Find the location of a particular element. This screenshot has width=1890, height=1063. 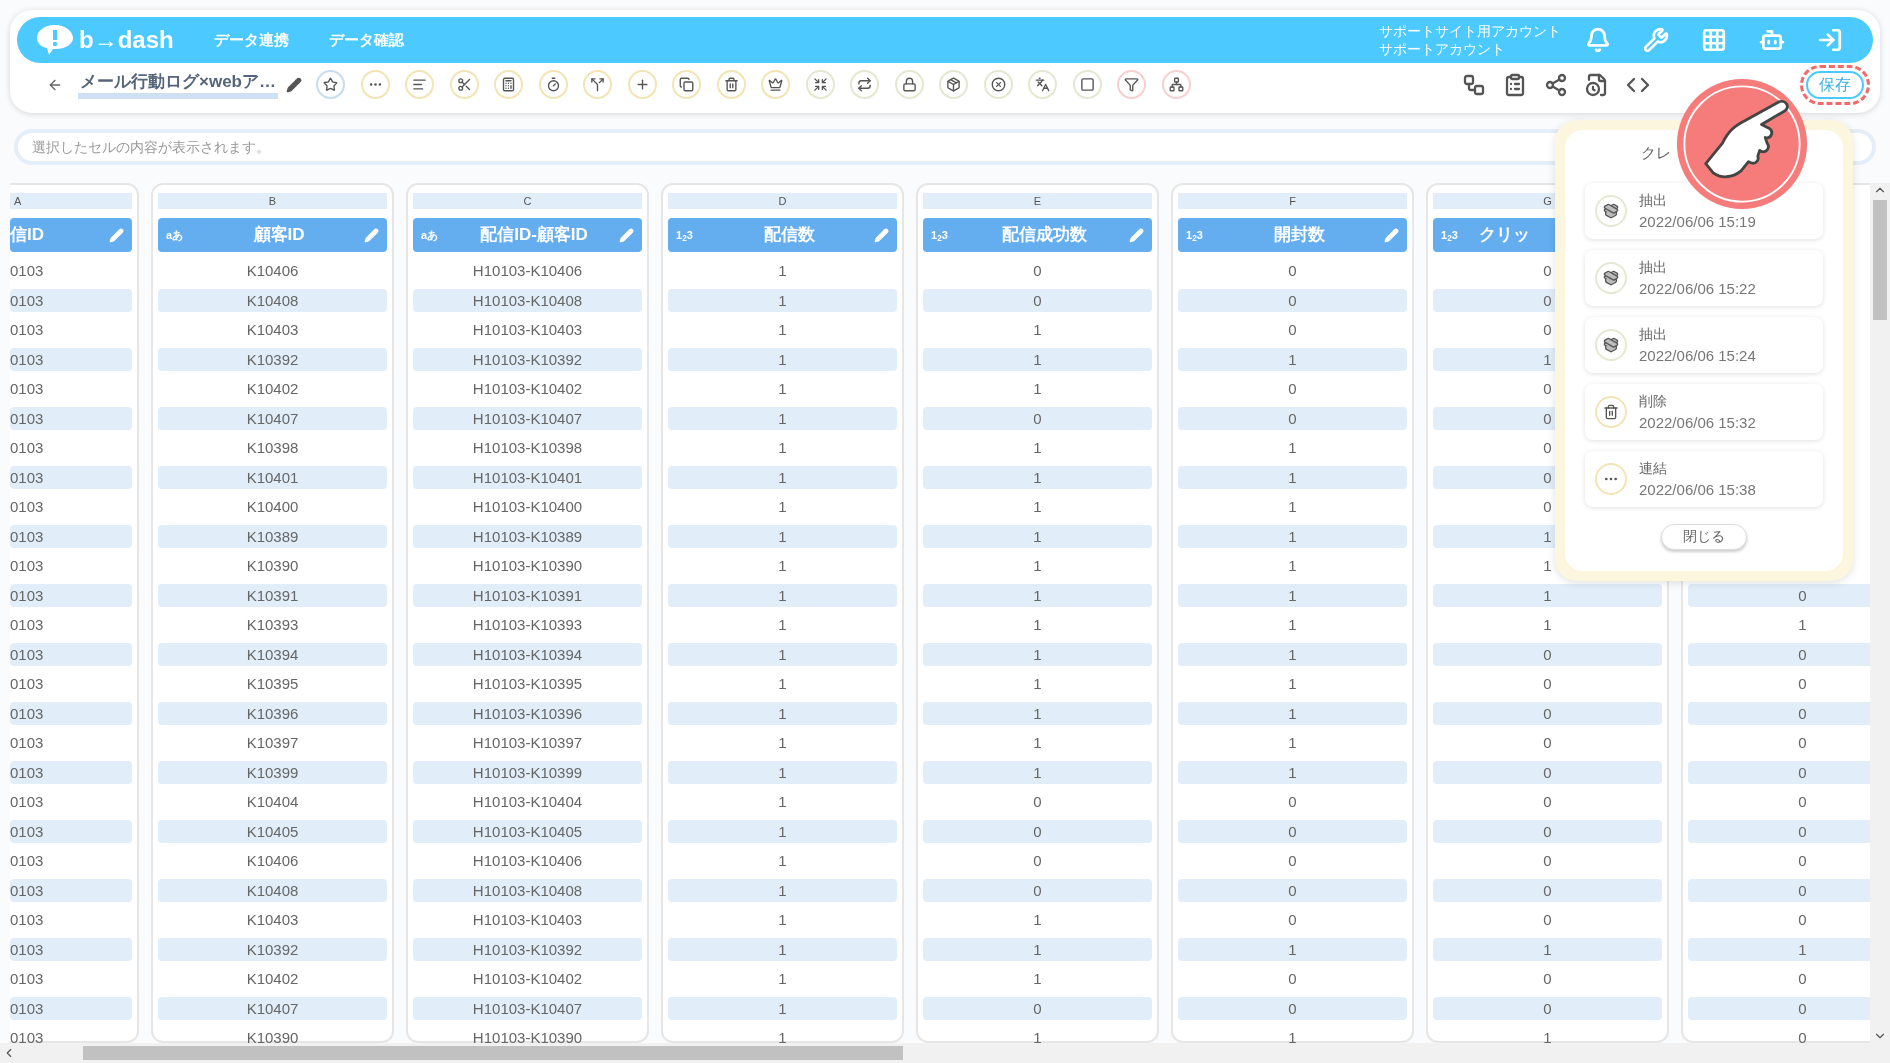

timer-icon is located at coordinates (553, 84).